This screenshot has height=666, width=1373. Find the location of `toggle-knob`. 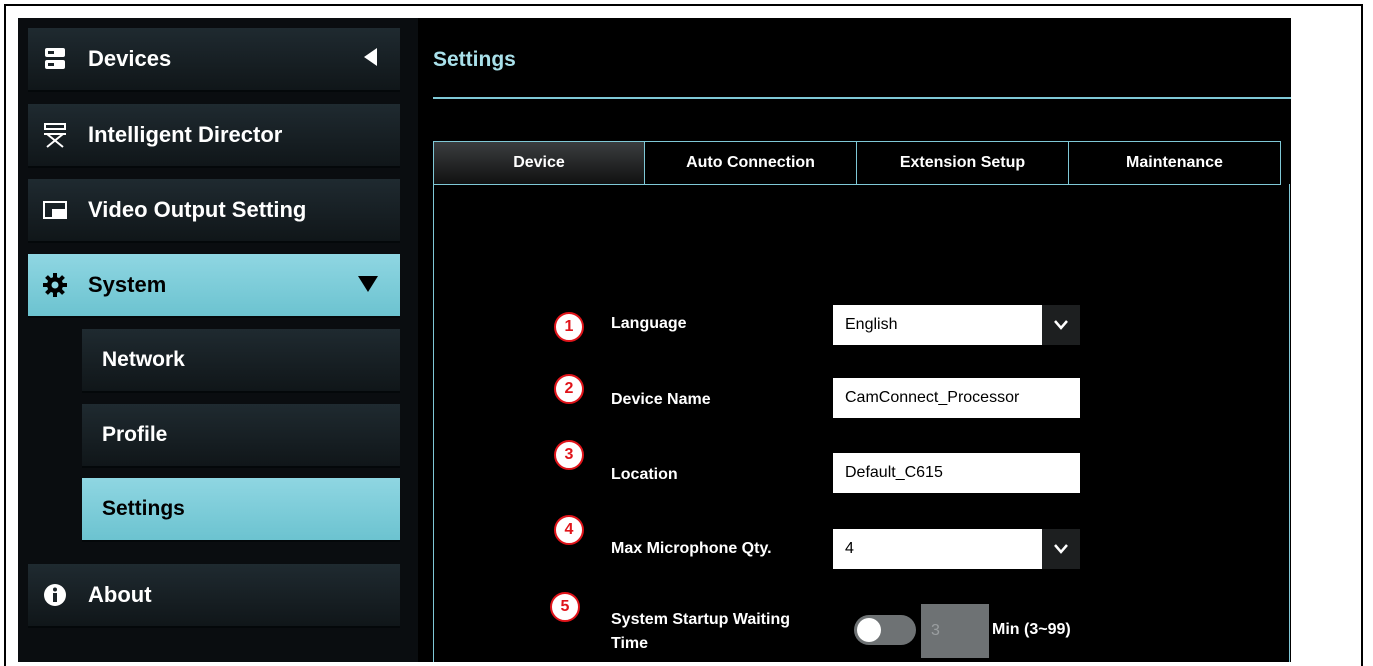

toggle-knob is located at coordinates (869, 630).